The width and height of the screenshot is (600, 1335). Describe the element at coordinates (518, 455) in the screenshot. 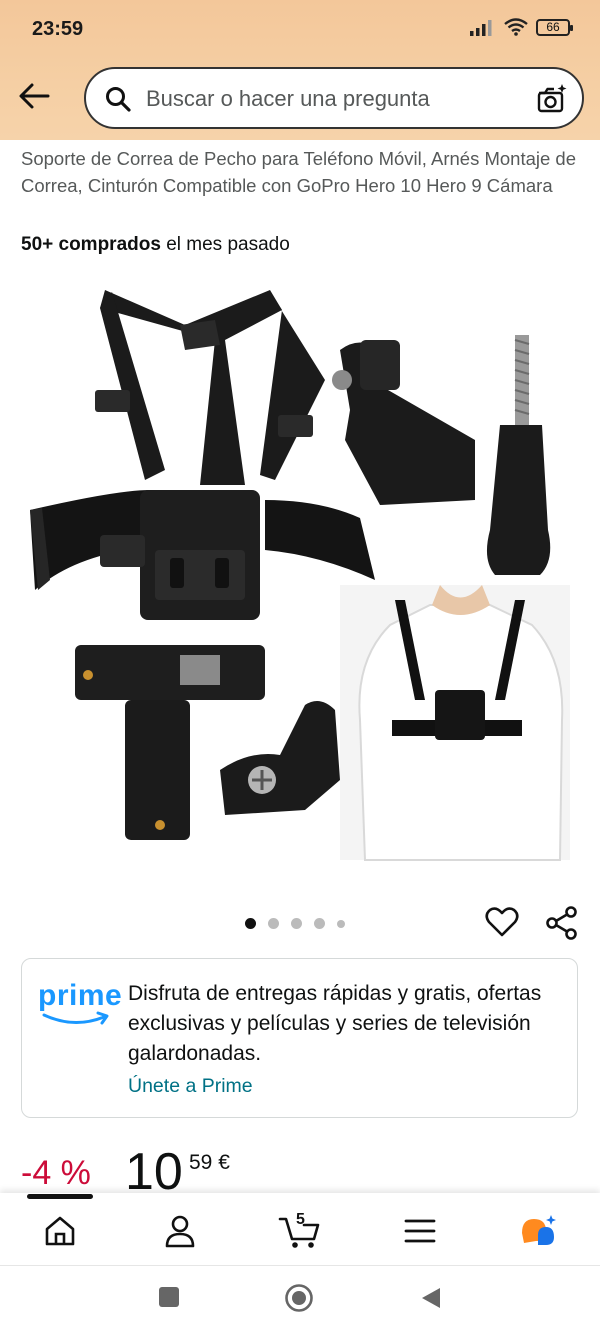

I see `thumb-screw-graphic` at that location.